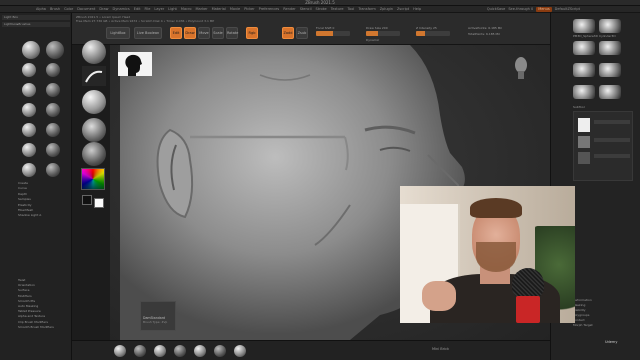 The image size is (640, 360). What do you see at coordinates (337, 9) in the screenshot?
I see `menu-item-texture: Texture` at bounding box center [337, 9].